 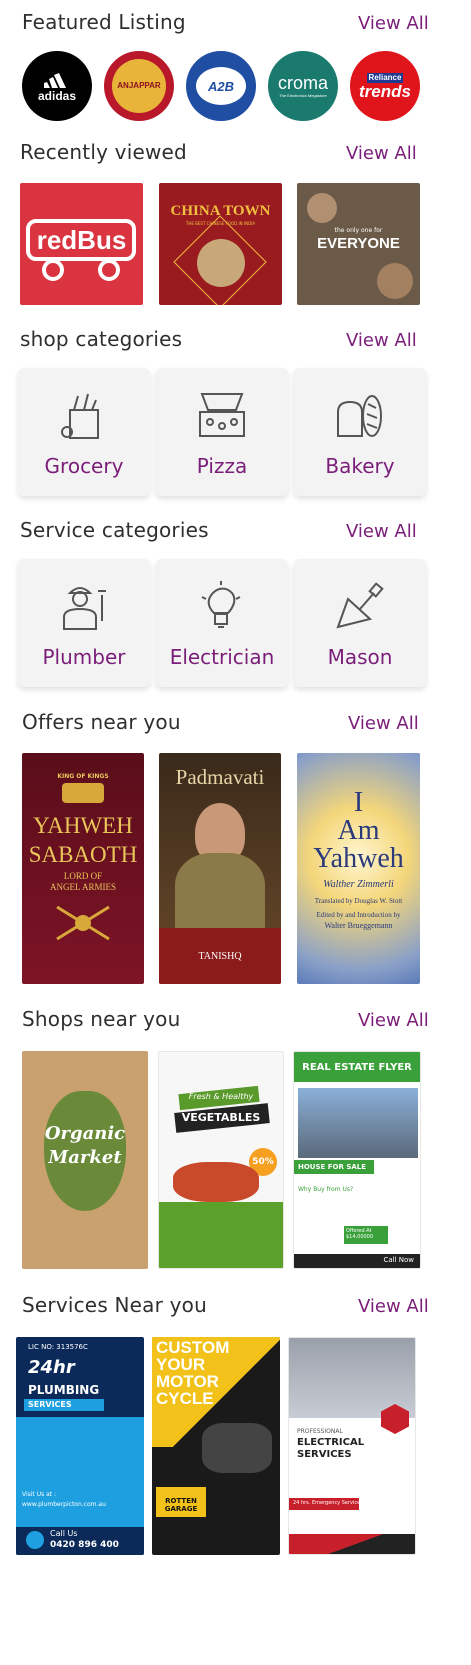 I want to click on shop-veg-badge: 50%, so click(x=263, y=1162).